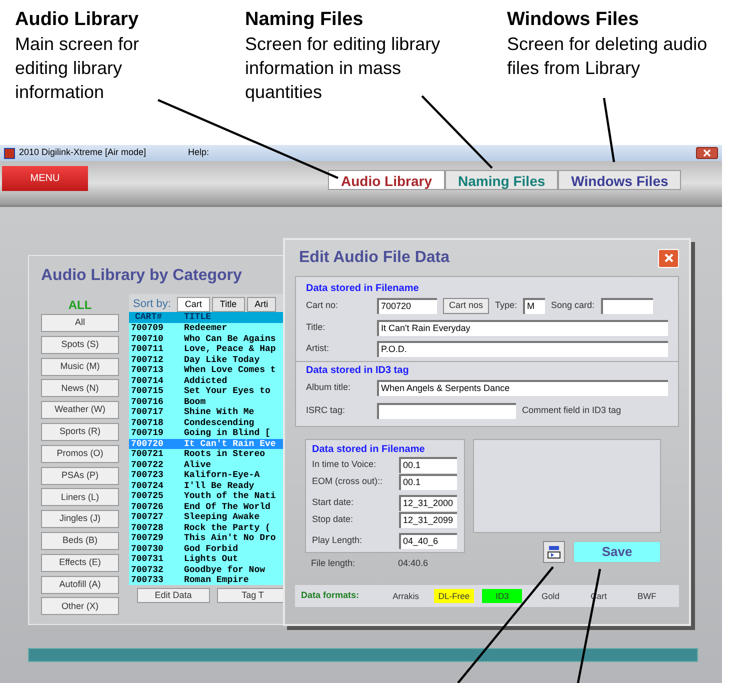  I want to click on field-note: Comment field in ID3 tag, so click(572, 411).